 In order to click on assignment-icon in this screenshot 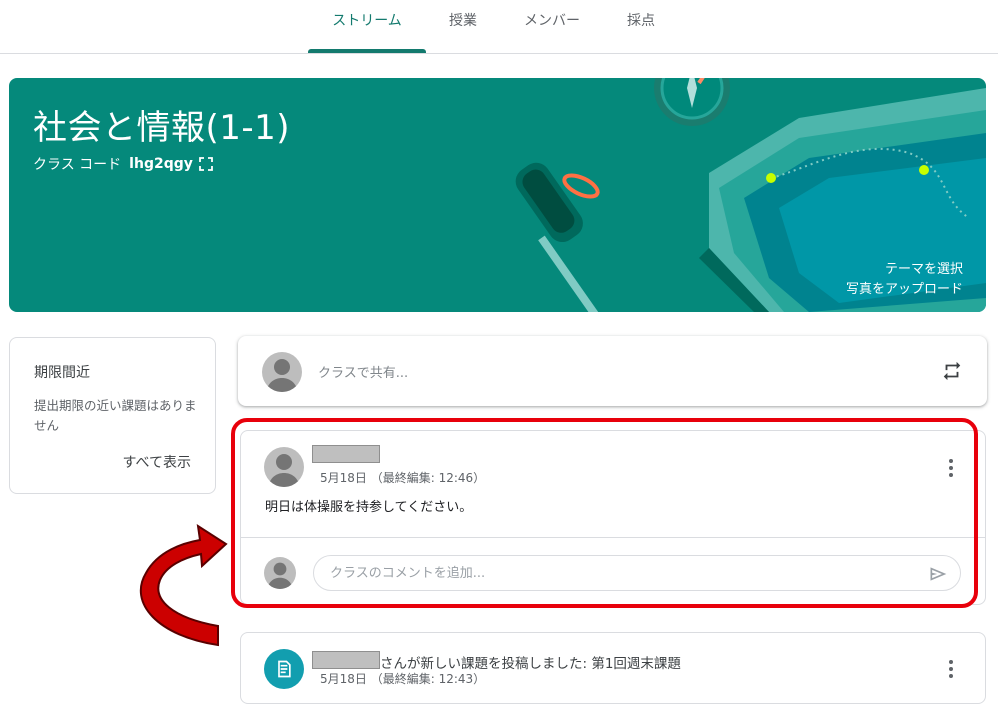, I will do `click(284, 669)`.